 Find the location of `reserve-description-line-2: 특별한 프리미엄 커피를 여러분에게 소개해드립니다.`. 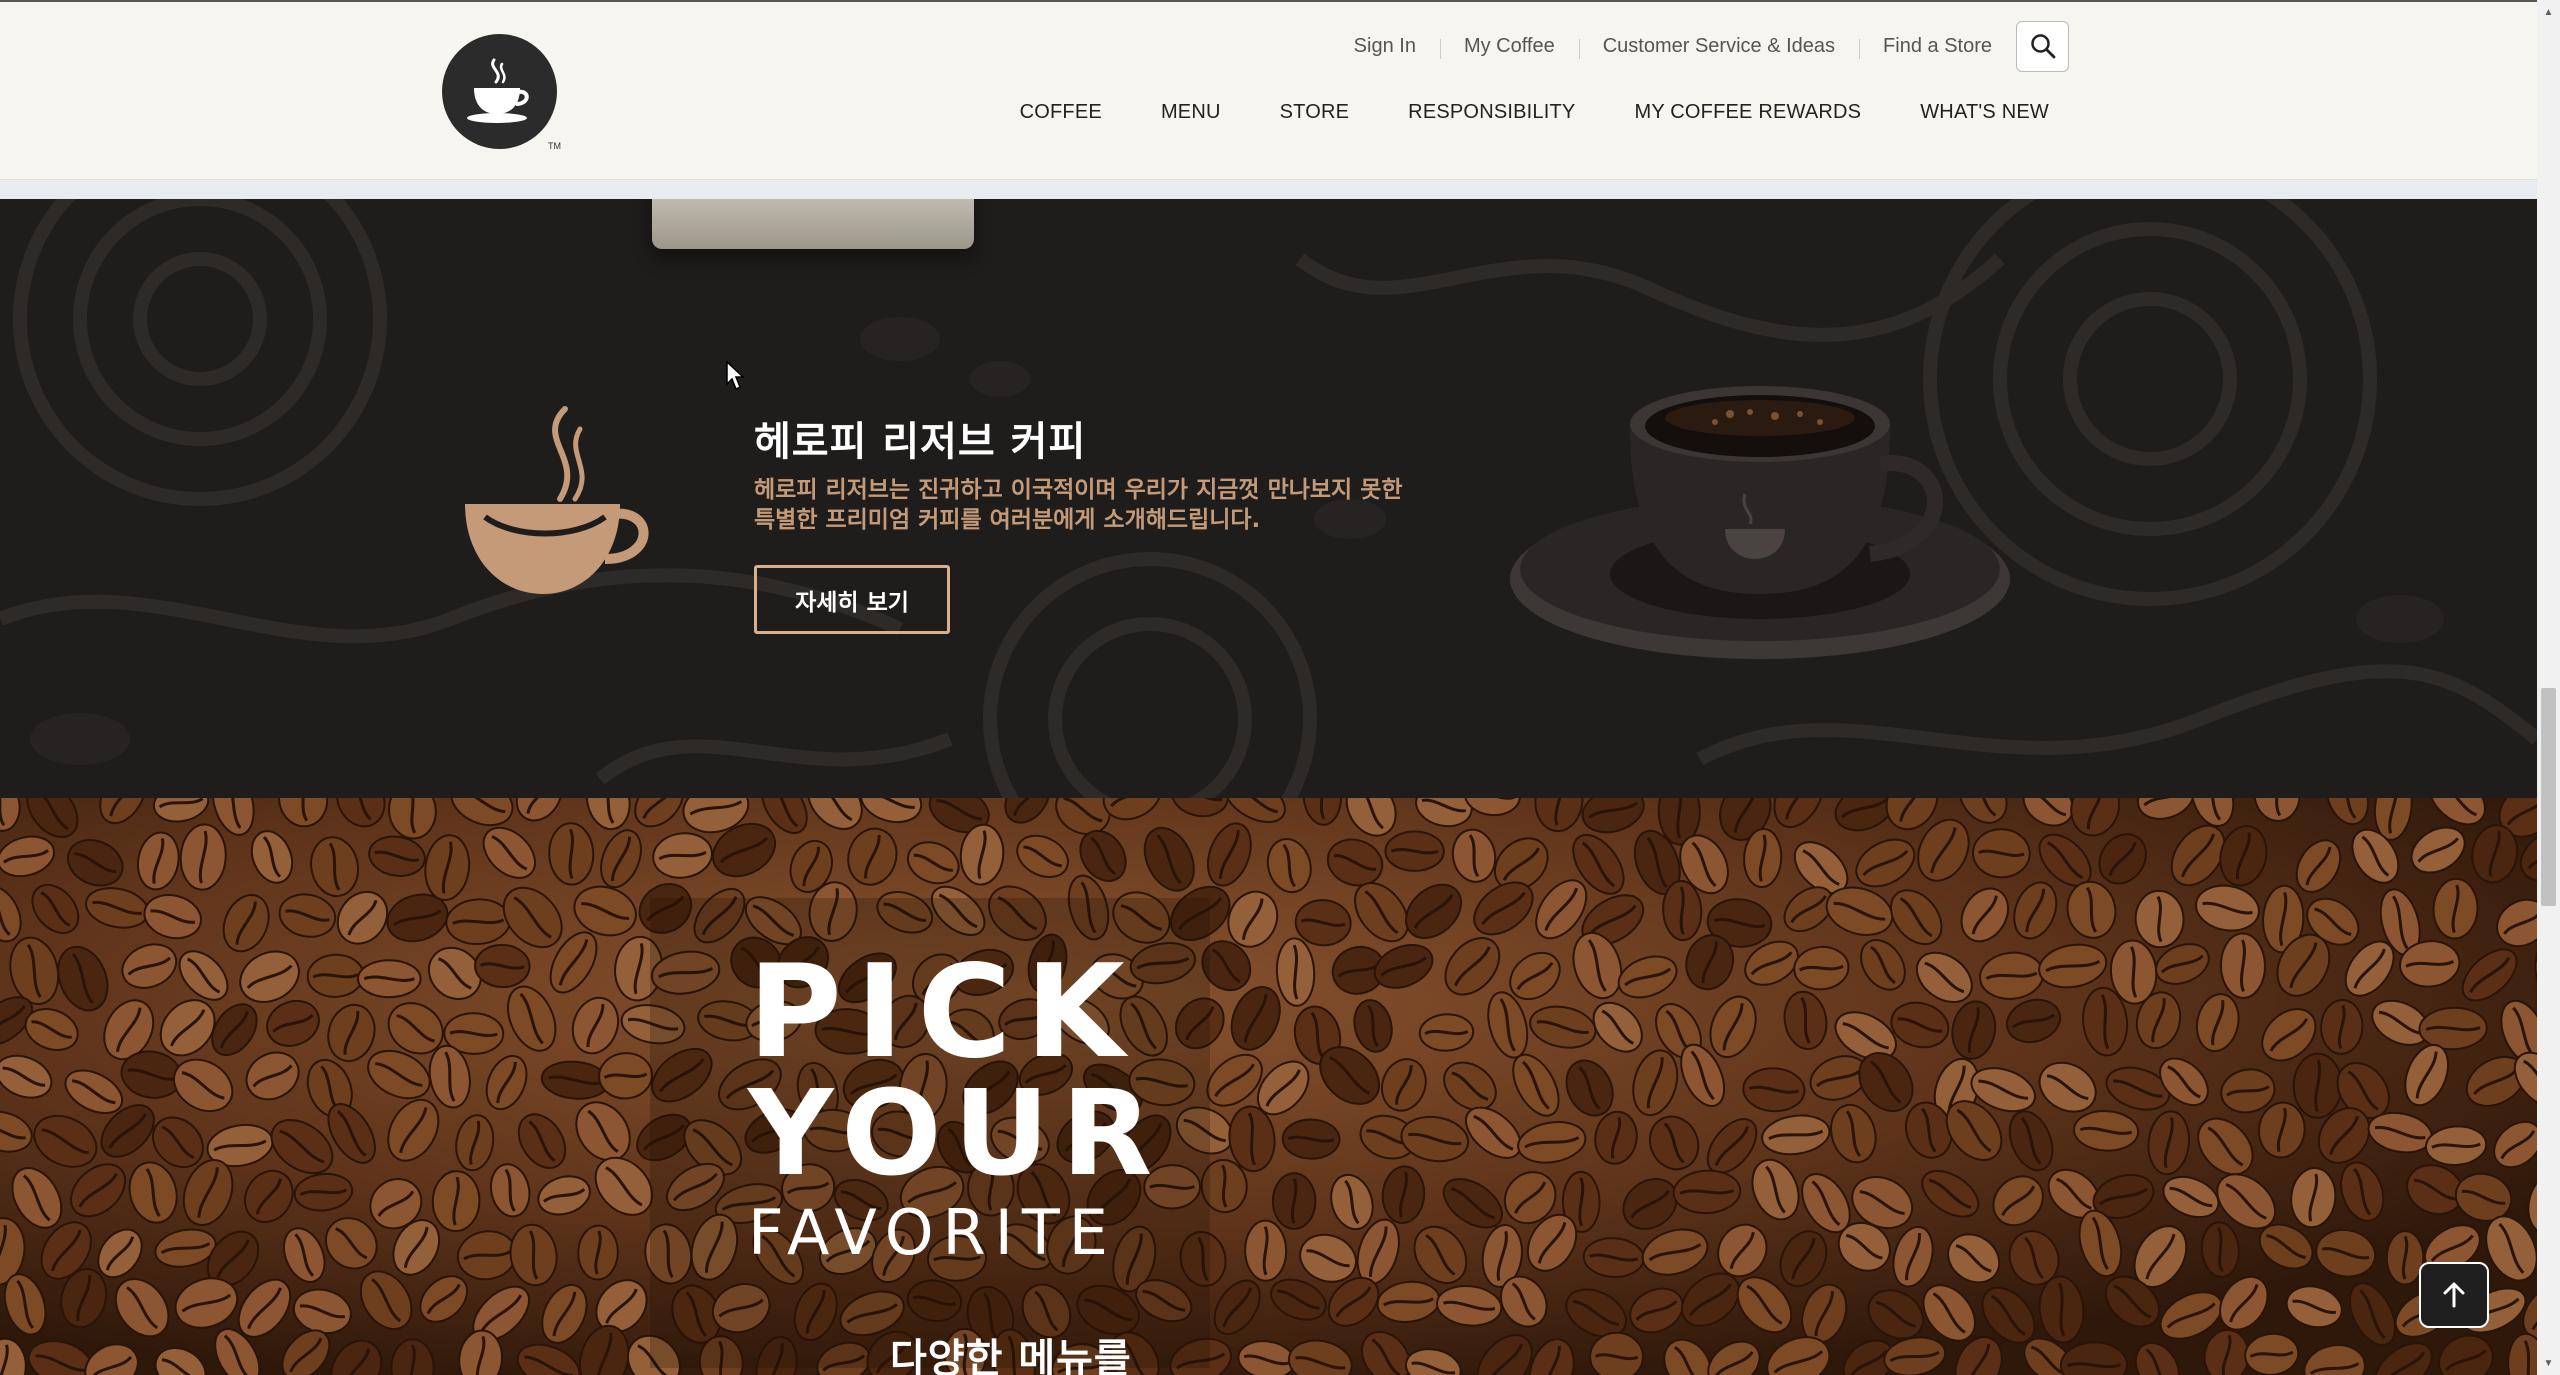

reserve-description-line-2: 특별한 프리미엄 커피를 여러분에게 소개해드립니다. is located at coordinates (1007, 520).